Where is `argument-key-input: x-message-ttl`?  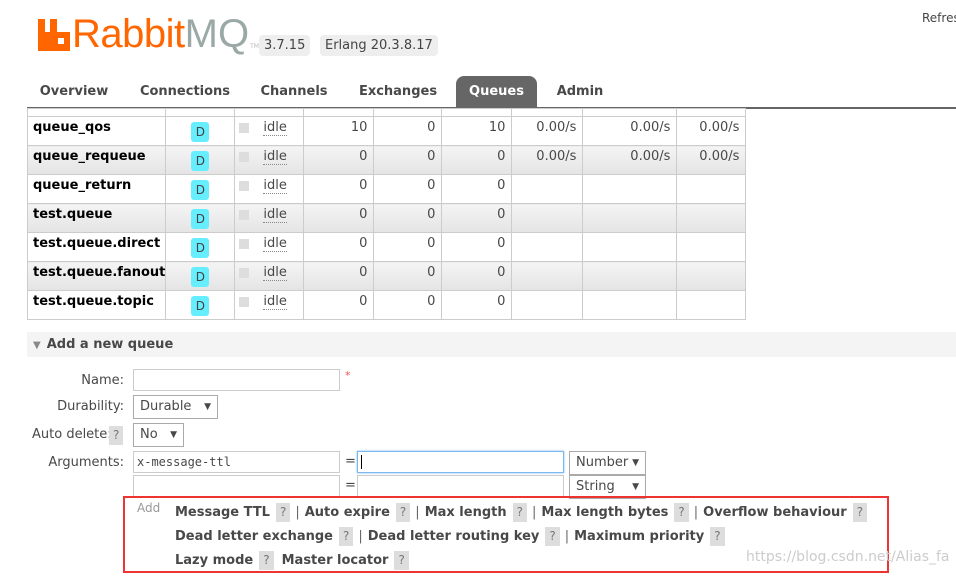 argument-key-input: x-message-ttl is located at coordinates (236, 462).